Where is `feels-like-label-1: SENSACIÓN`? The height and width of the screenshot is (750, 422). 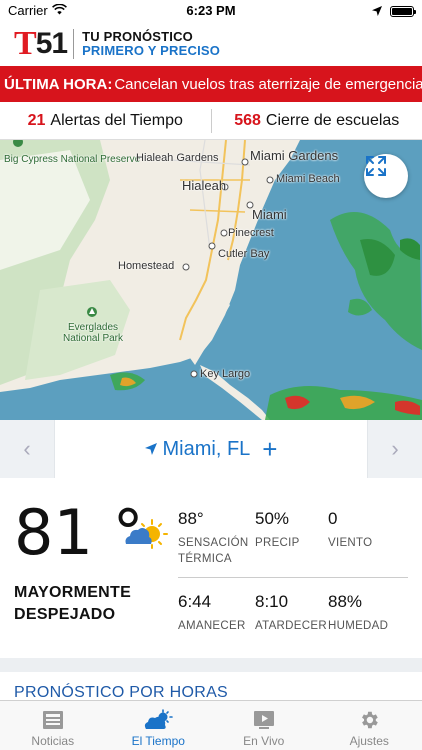 feels-like-label-1: SENSACIÓN is located at coordinates (213, 543).